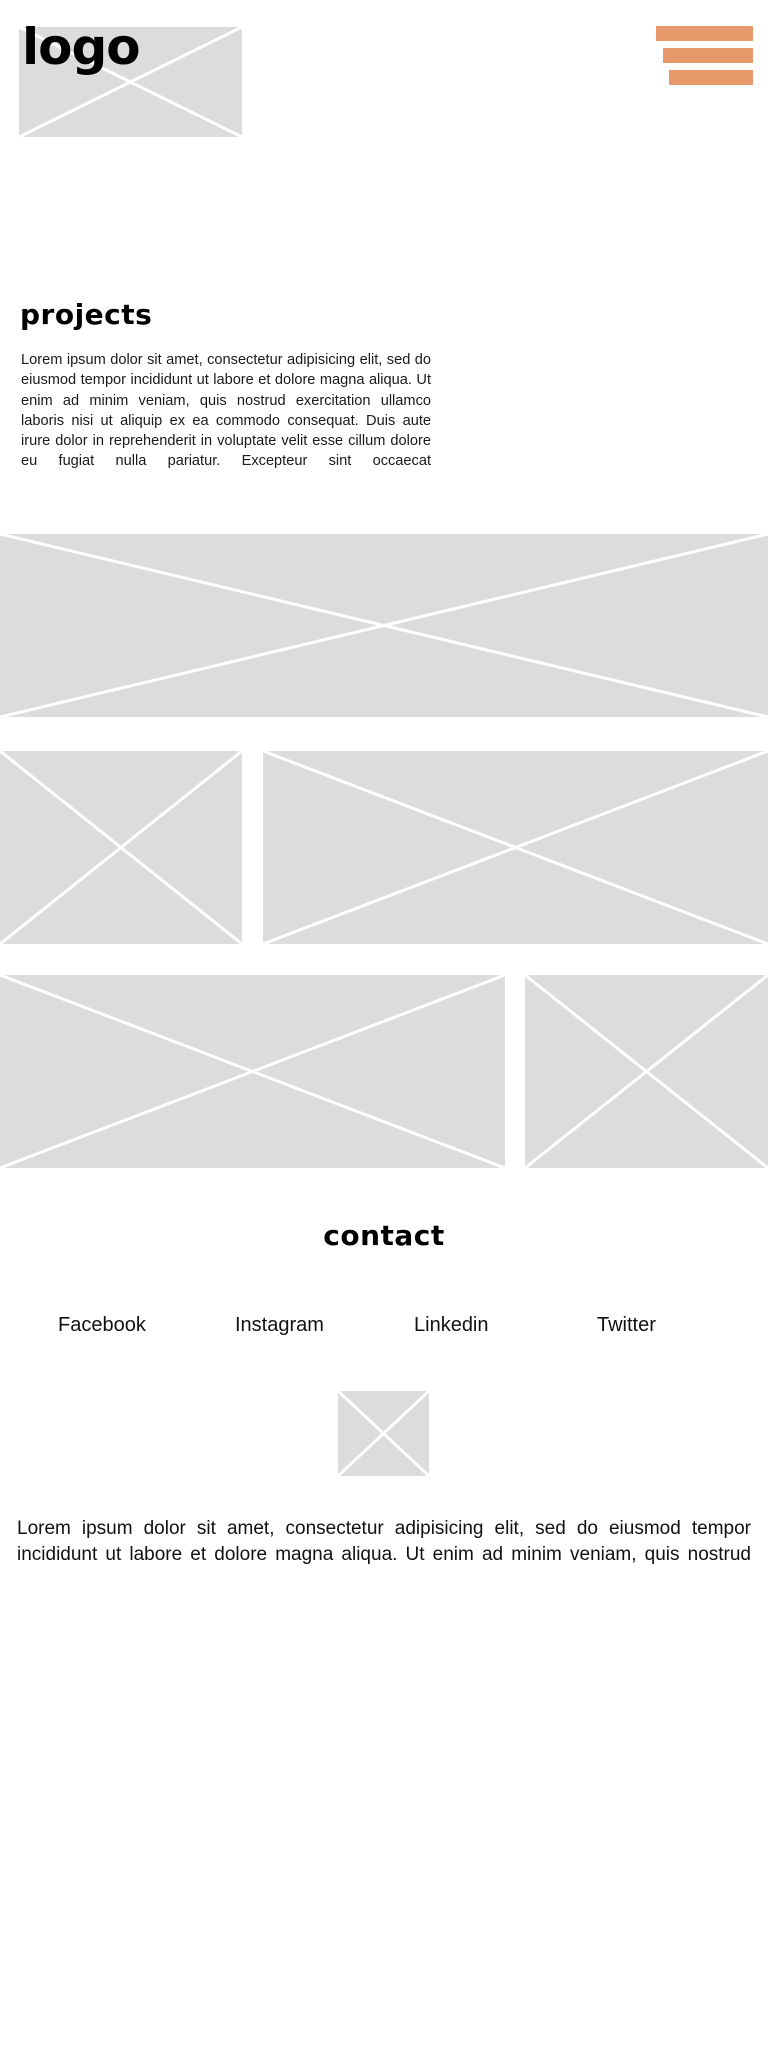 Image resolution: width=768 pixels, height=2048 pixels. Describe the element at coordinates (86, 314) in the screenshot. I see `projects-title: projects` at that location.